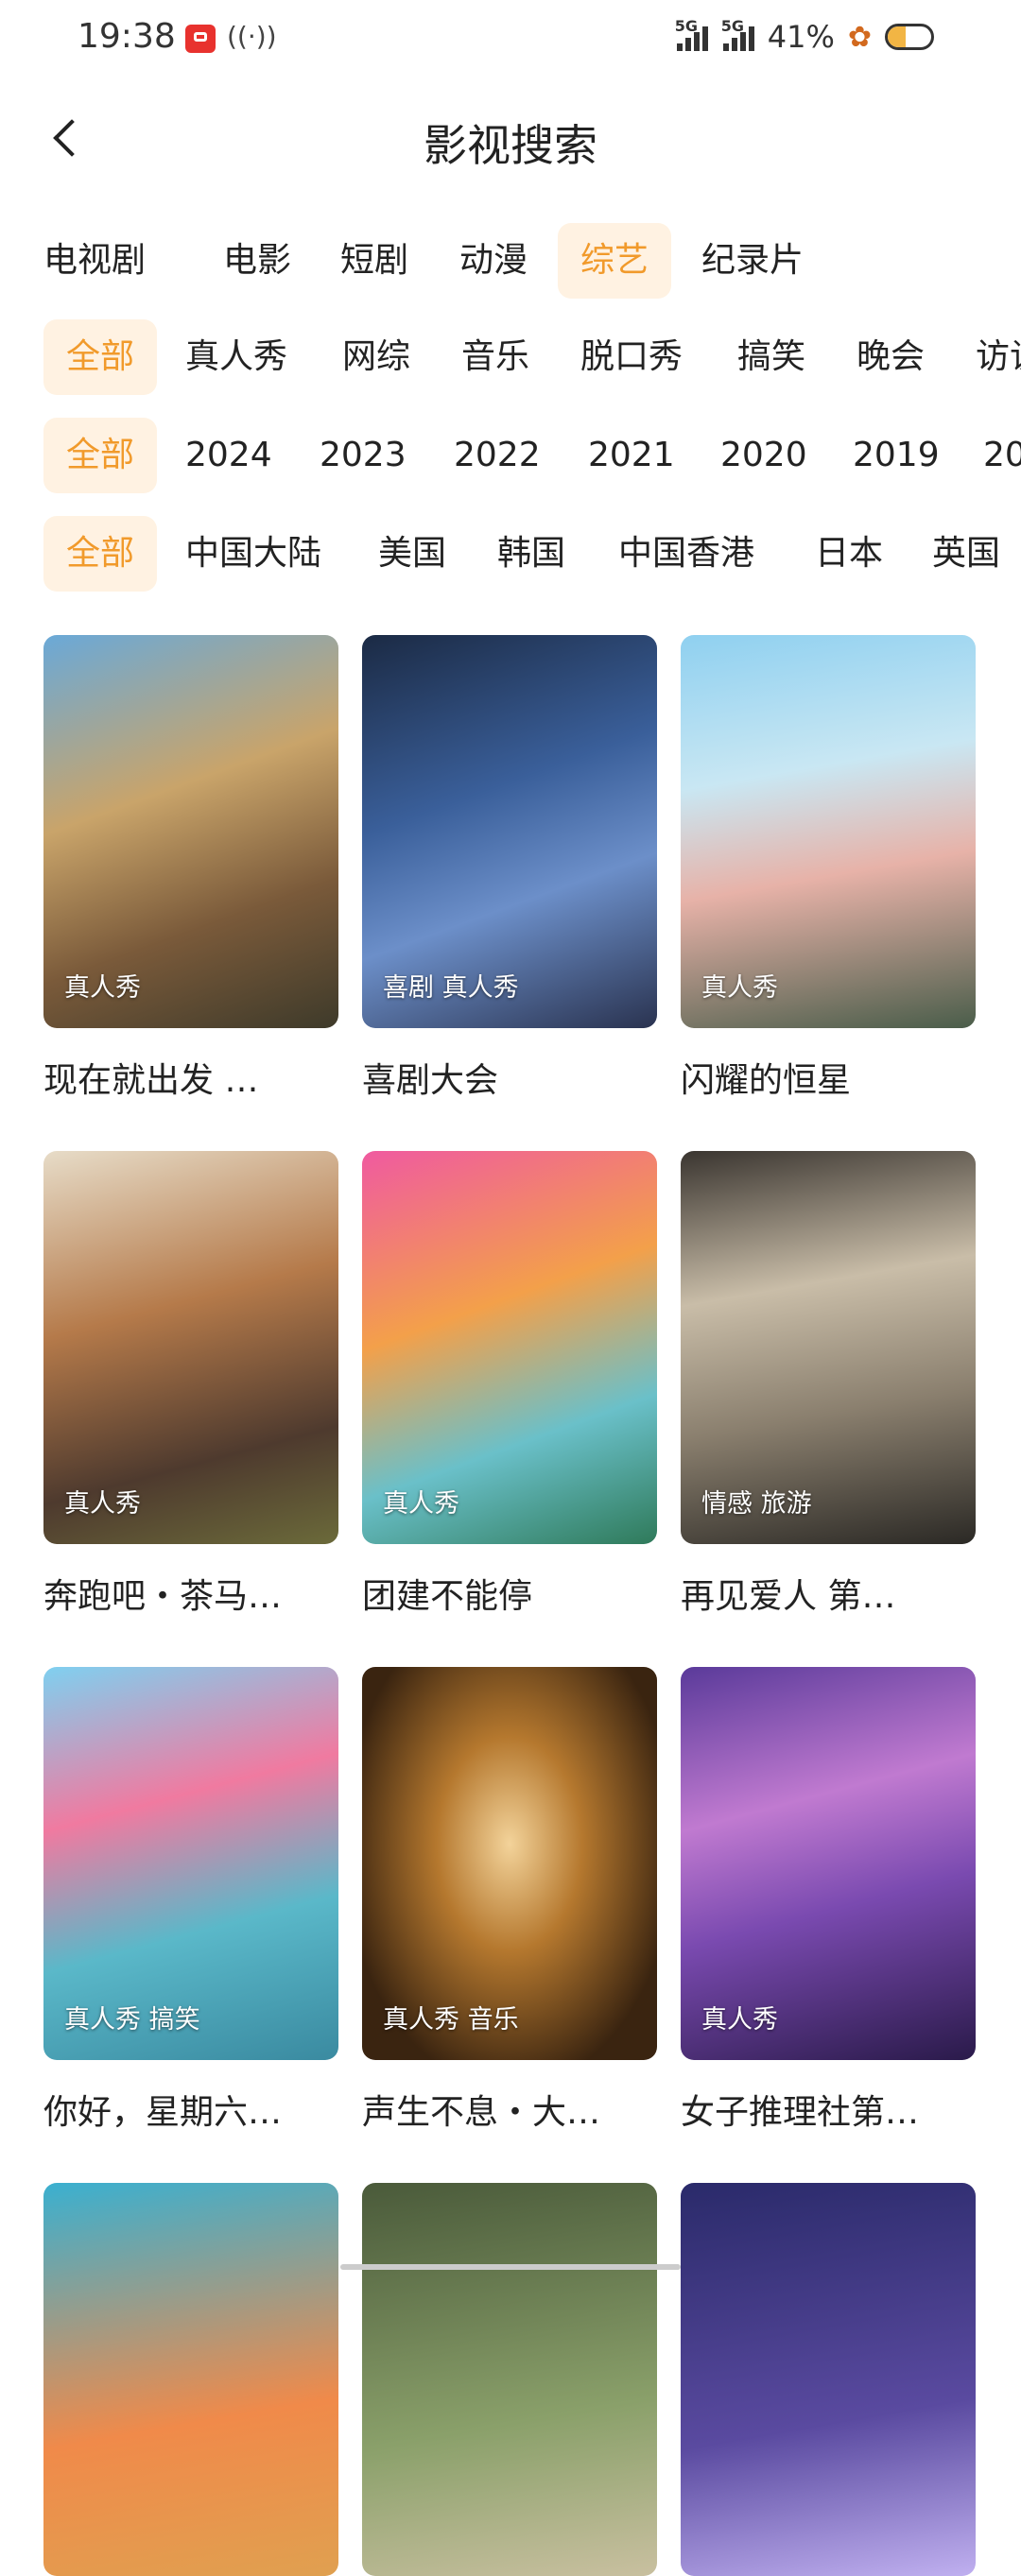  I want to click on card-title: 喜剧大会, so click(430, 1080).